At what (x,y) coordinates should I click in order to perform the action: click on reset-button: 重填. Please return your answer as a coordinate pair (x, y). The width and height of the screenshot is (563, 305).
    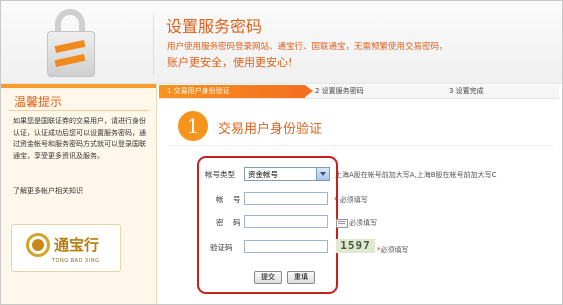
    Looking at the image, I should click on (301, 277).